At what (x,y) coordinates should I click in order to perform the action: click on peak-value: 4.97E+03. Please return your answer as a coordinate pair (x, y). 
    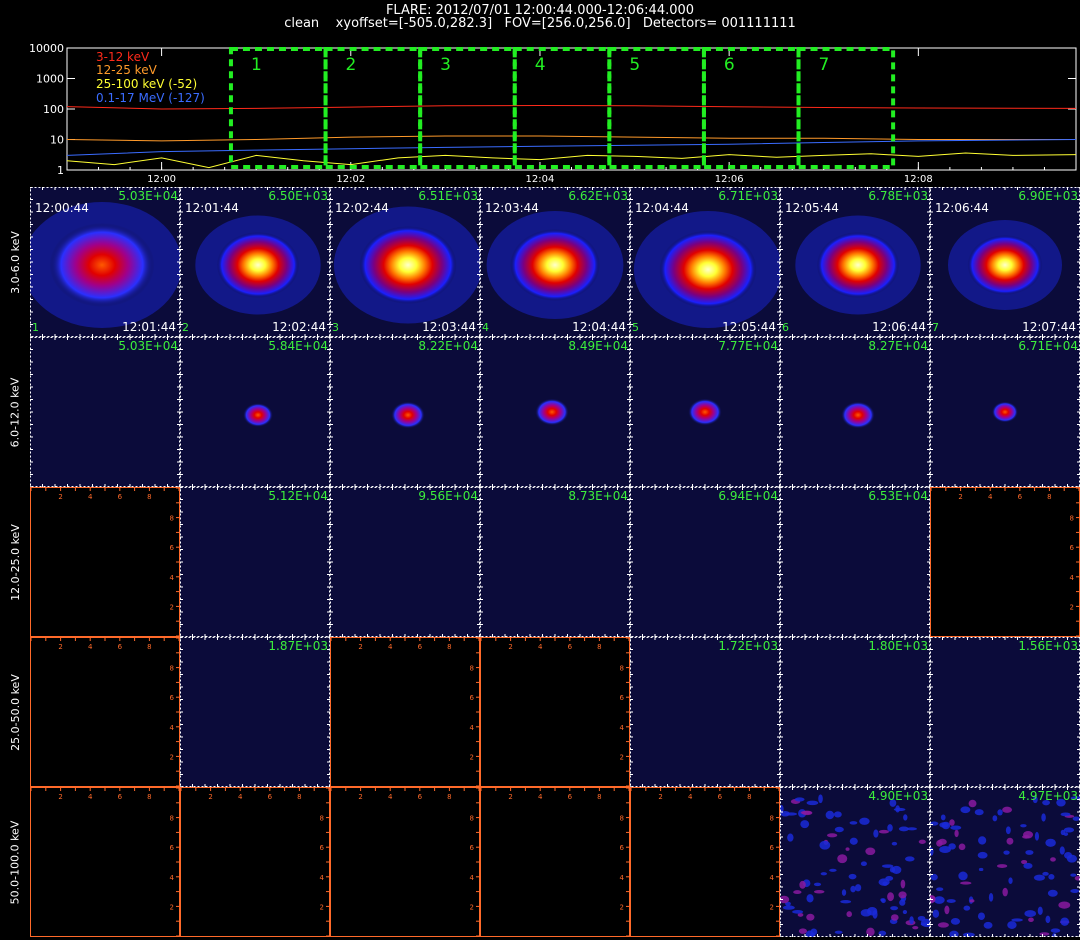
    Looking at the image, I should click on (1048, 796).